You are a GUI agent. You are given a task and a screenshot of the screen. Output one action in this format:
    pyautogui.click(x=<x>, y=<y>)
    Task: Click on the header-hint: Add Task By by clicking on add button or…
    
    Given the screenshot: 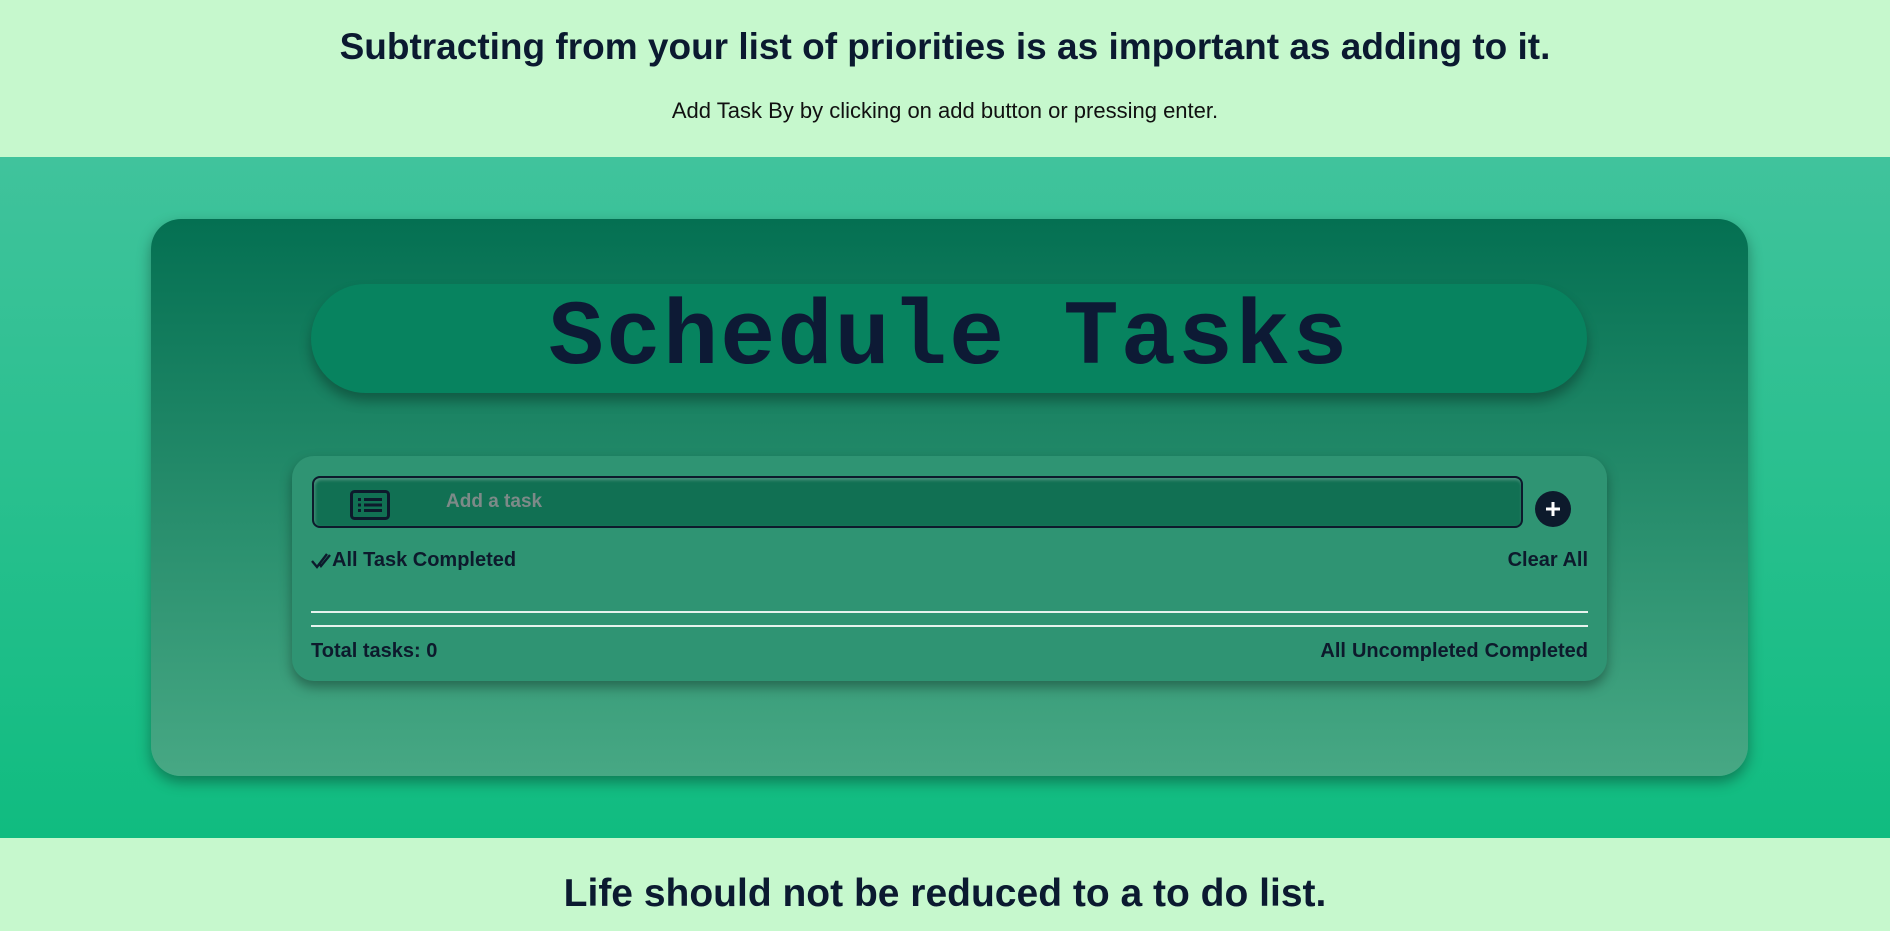 What is the action you would take?
    pyautogui.click(x=945, y=110)
    